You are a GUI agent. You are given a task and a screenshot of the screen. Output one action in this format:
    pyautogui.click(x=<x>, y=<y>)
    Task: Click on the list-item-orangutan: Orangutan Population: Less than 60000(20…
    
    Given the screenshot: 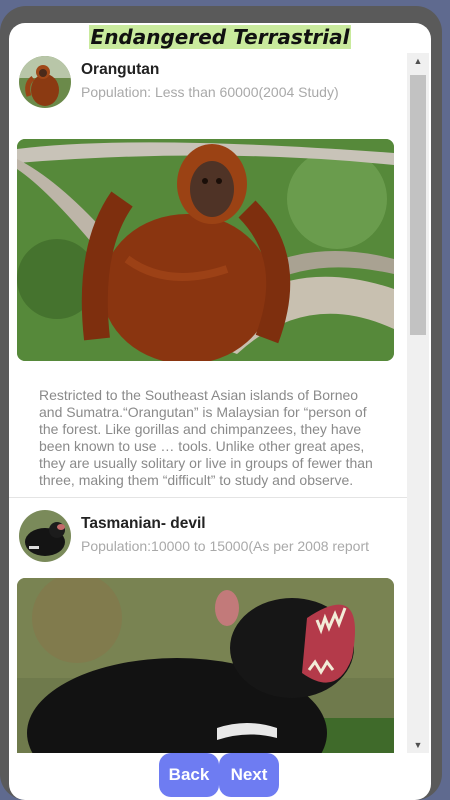 What is the action you would take?
    pyautogui.click(x=209, y=83)
    